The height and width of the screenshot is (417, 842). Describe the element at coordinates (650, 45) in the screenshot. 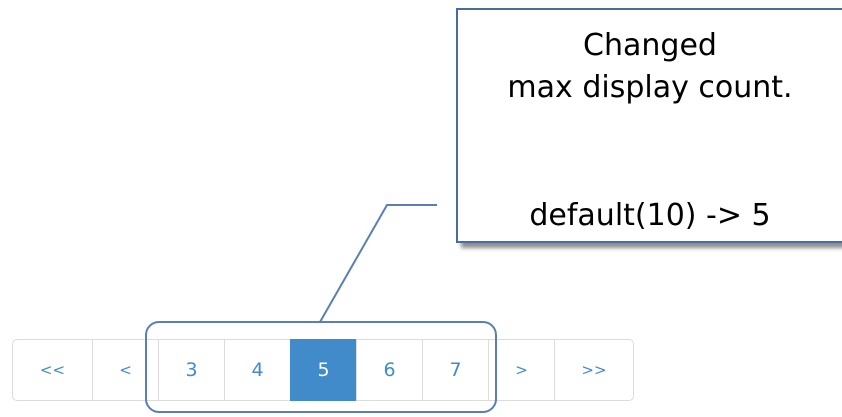

I see `callout-title: Changed` at that location.